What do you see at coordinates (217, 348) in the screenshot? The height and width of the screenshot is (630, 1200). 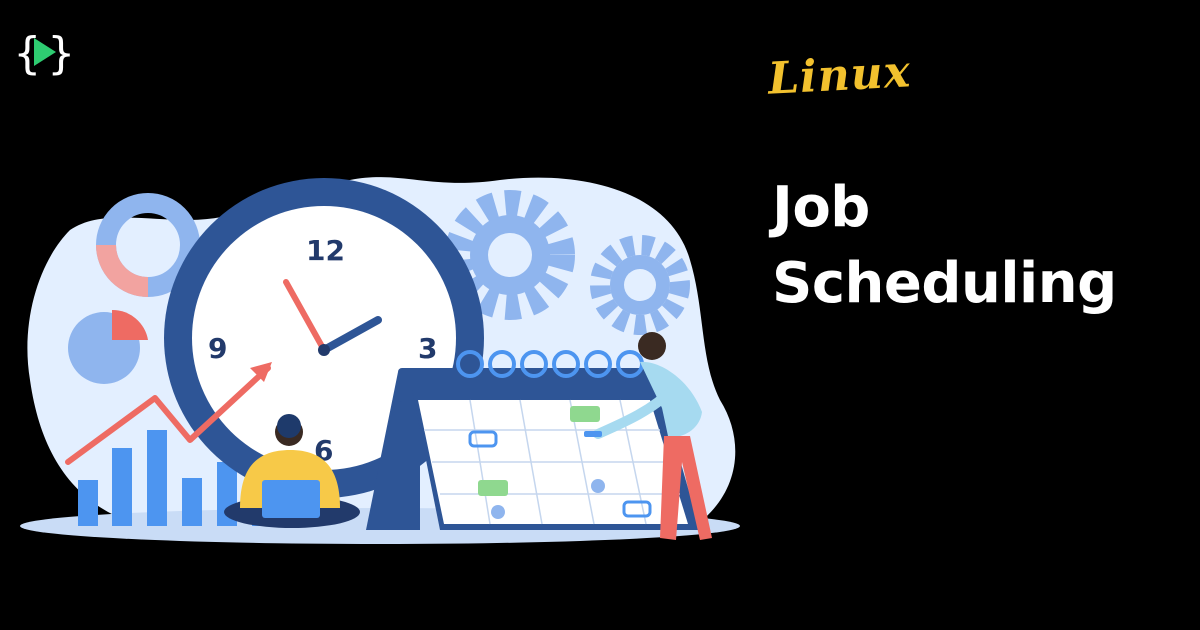 I see `clock-number-9: 9` at bounding box center [217, 348].